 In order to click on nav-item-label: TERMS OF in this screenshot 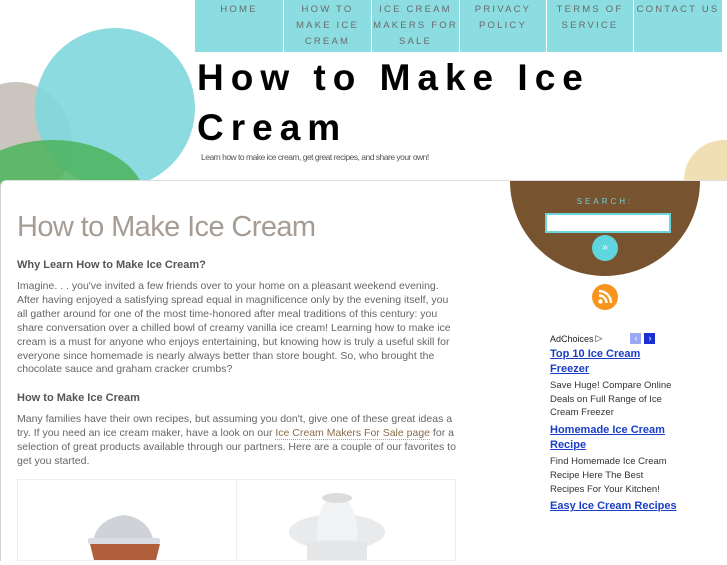, I will do `click(590, 9)`.